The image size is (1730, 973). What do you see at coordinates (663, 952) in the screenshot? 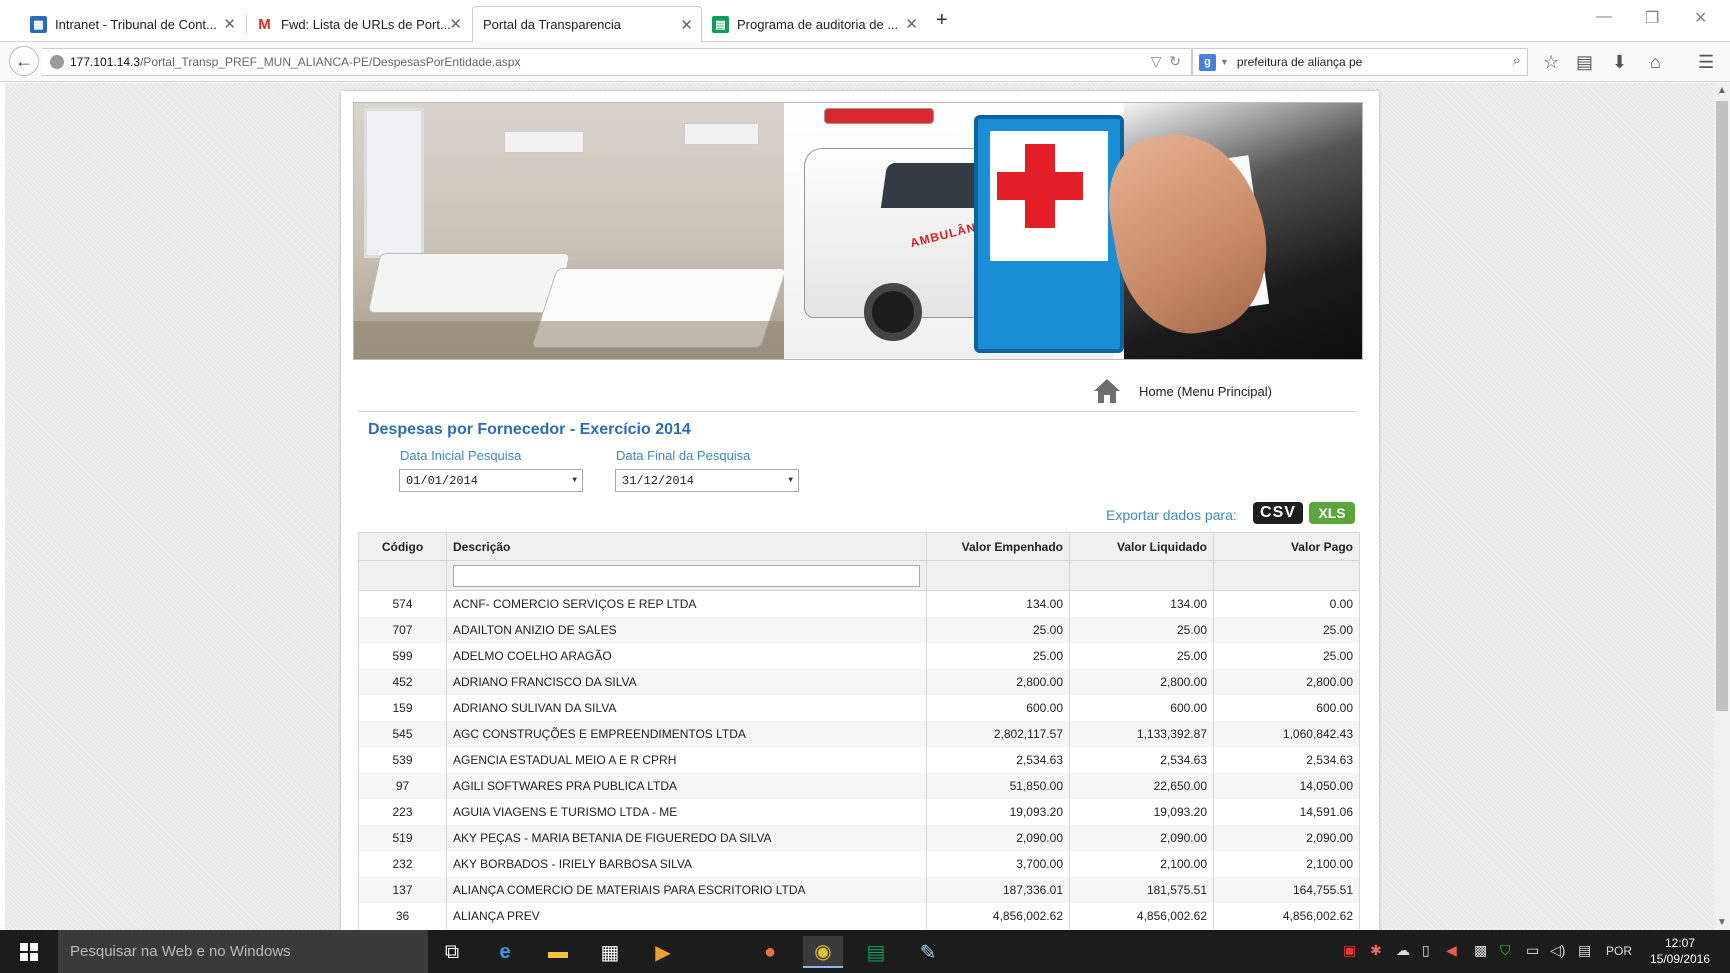
I see `media-player-icon: ▶` at bounding box center [663, 952].